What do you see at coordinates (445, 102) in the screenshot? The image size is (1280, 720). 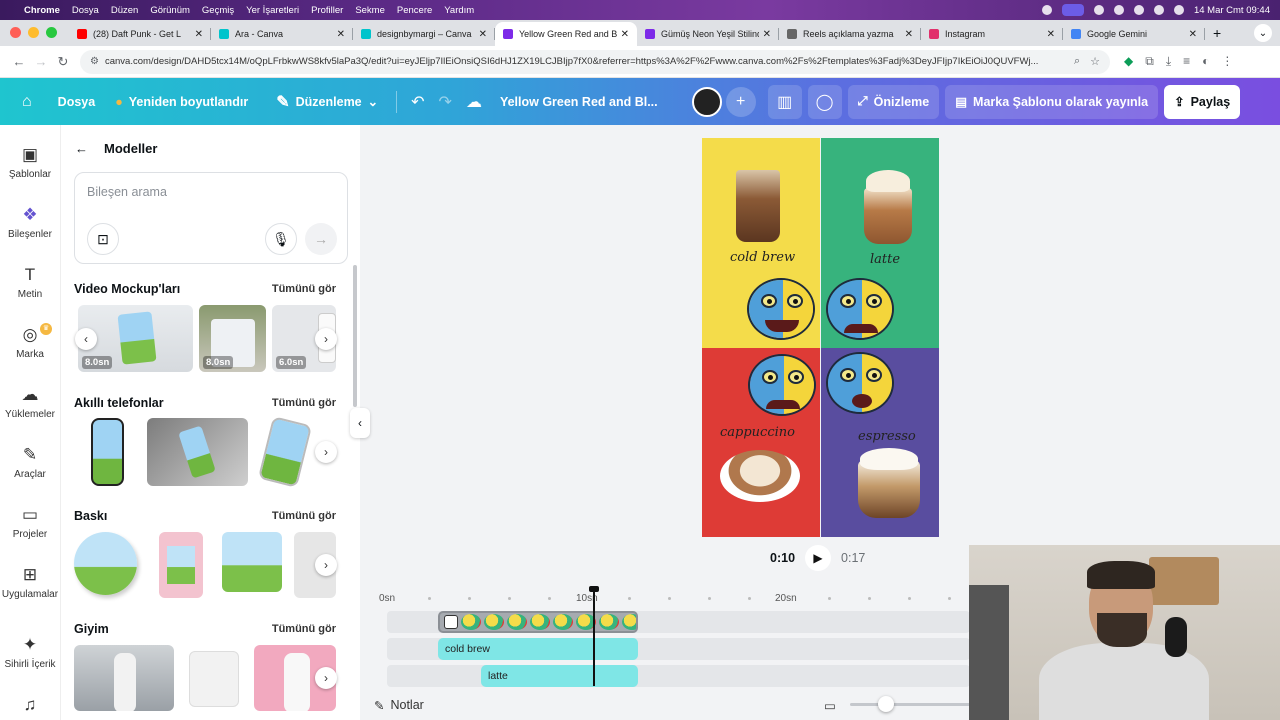 I see `redo-icon: ↷` at bounding box center [445, 102].